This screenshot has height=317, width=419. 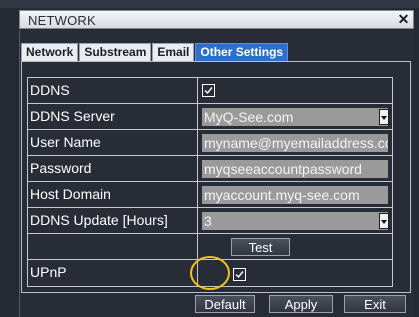 I want to click on tab-email: Email, so click(x=173, y=52).